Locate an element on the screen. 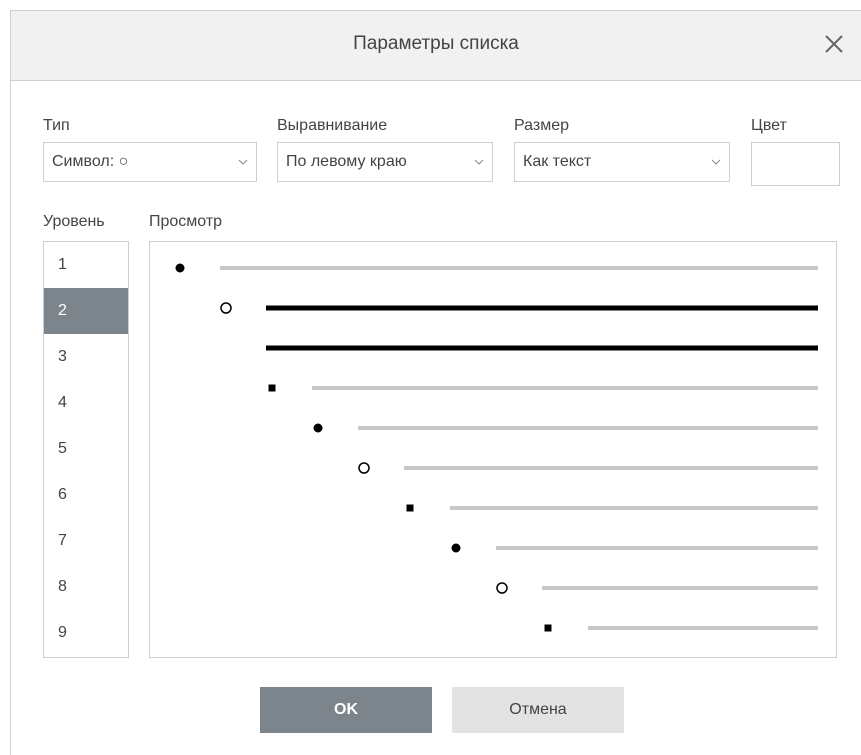 This screenshot has width=861, height=755. dialog-title: Параметры списка is located at coordinates (436, 43).